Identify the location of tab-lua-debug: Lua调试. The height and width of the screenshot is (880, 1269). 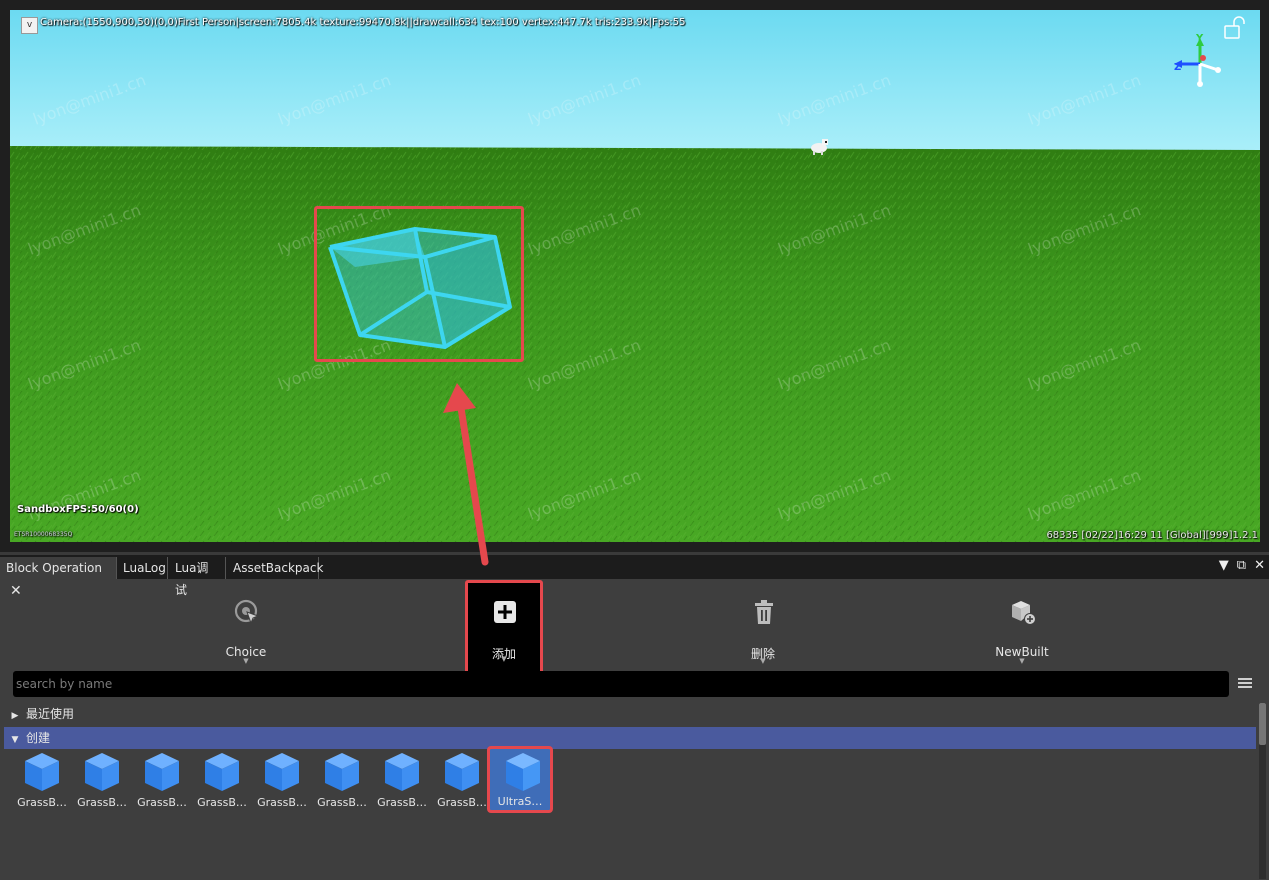
(197, 577).